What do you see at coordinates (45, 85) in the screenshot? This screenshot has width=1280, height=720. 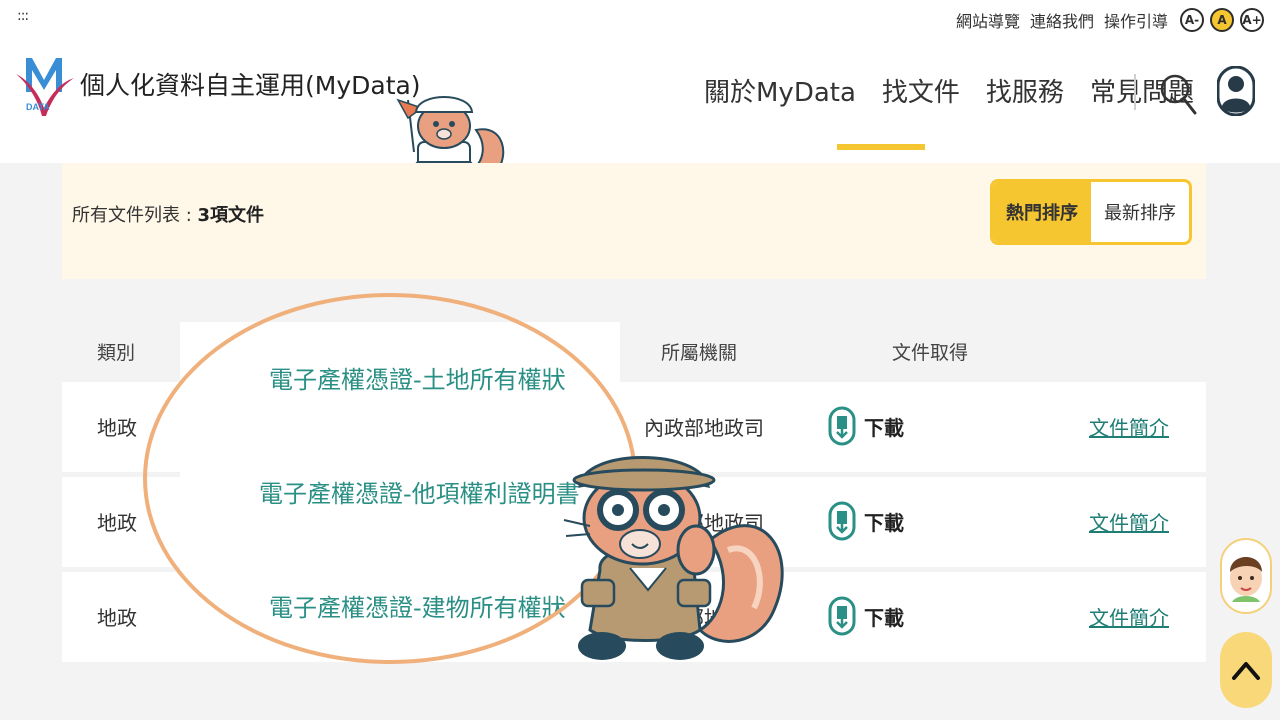 I see `mydata-logo: DATA` at bounding box center [45, 85].